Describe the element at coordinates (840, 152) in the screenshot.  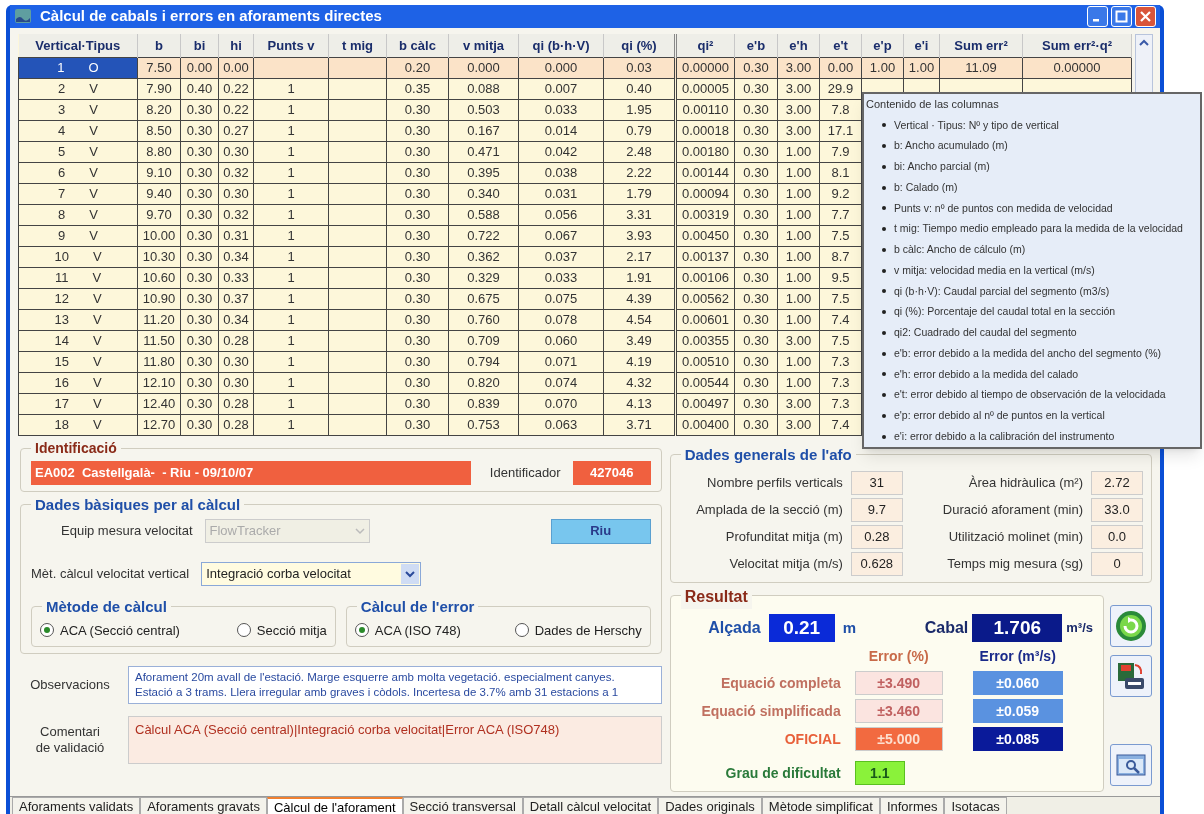
I see `table-cell: 7.9` at that location.